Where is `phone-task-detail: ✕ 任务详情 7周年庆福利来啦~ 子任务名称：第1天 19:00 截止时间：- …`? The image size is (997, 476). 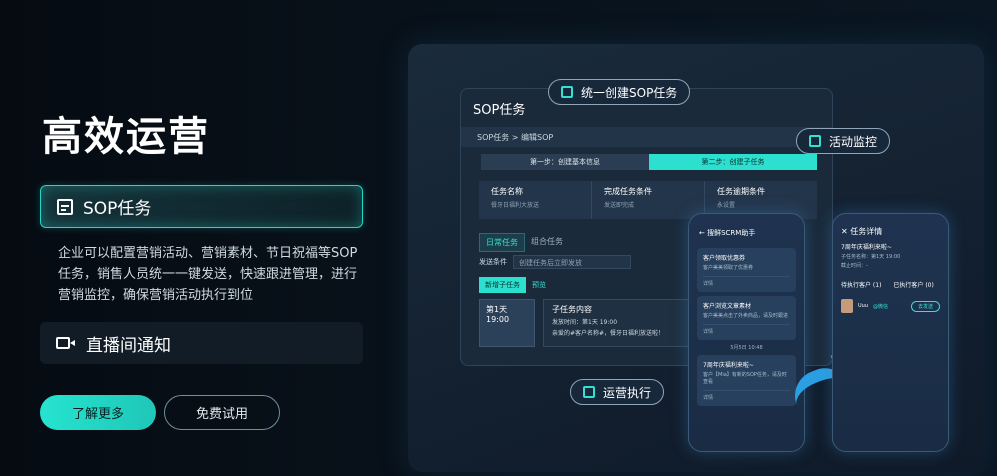
phone-task-detail: ✕ 任务详情 7周年庆福利来啦~ 子任务名称：第1天 19:00 截止时间：- … is located at coordinates (890, 332).